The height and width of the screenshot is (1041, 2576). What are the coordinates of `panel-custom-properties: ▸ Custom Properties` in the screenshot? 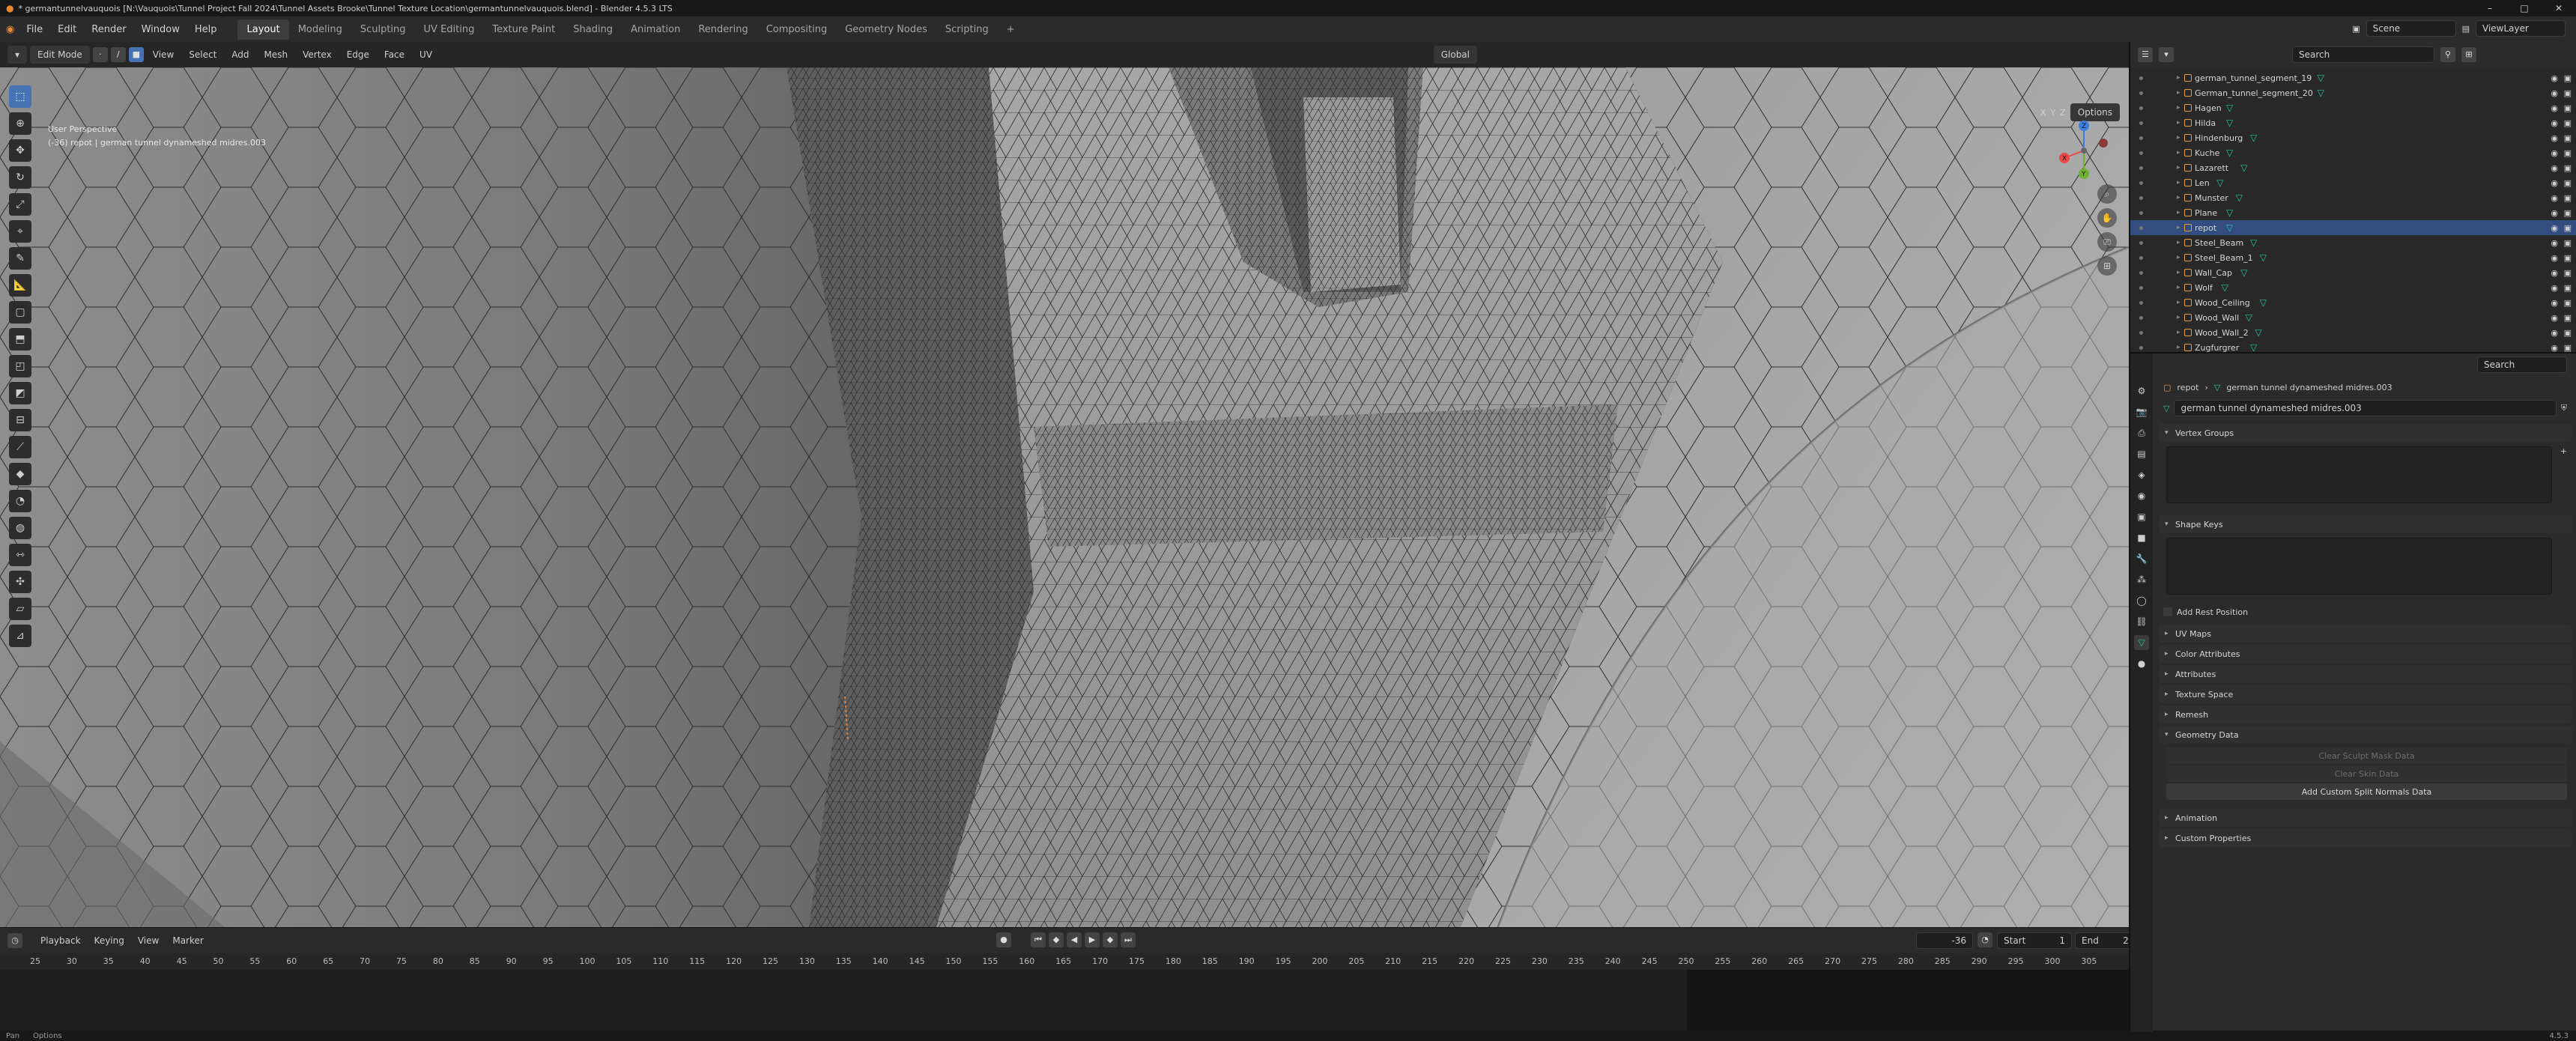 It's located at (2365, 838).